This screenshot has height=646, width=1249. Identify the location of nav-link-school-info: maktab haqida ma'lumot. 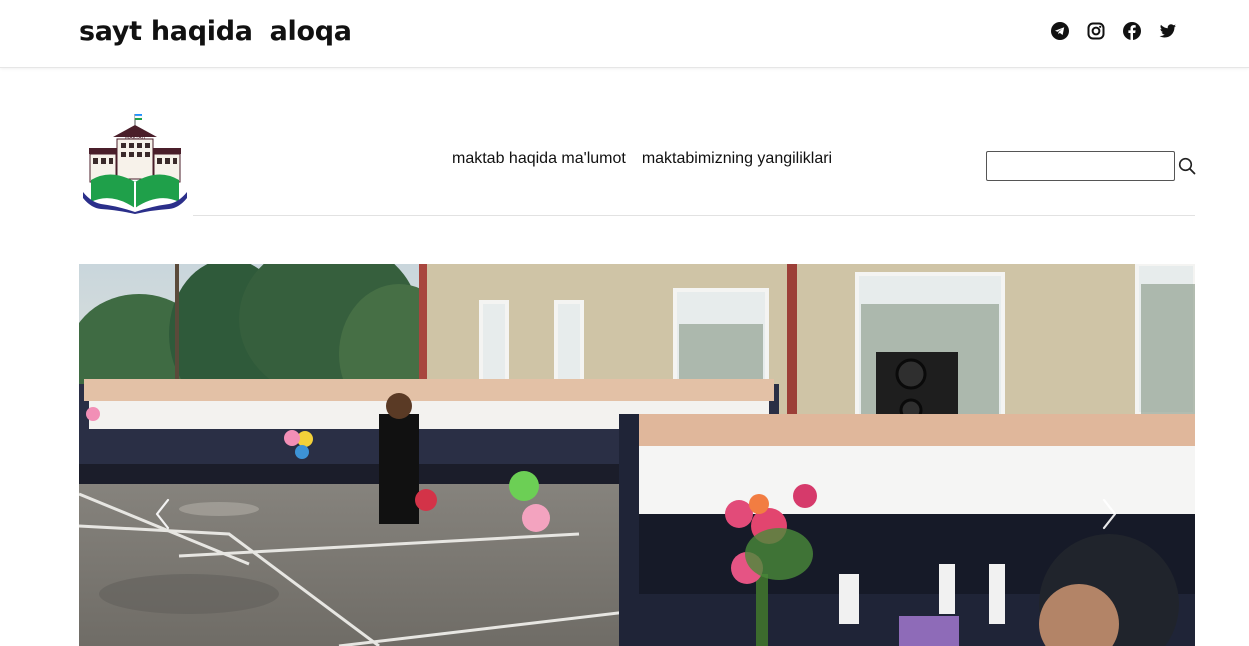
(539, 159).